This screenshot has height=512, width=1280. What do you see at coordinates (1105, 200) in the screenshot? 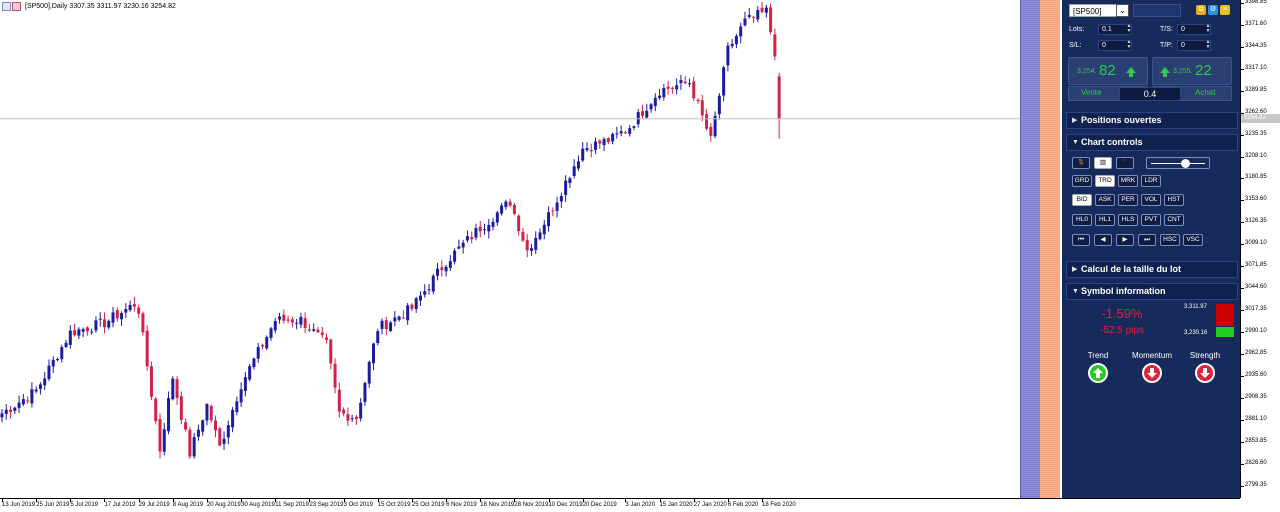
I see `control-button-ask: ASK` at bounding box center [1105, 200].